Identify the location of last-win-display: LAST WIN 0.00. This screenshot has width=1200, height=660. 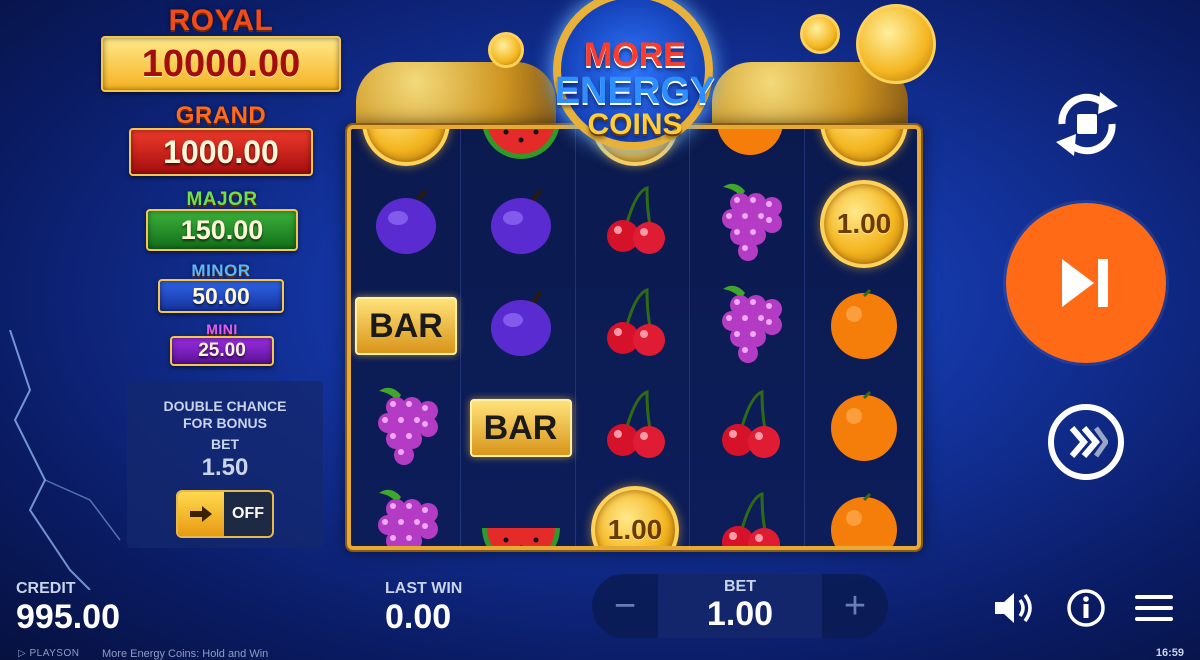
(423, 608).